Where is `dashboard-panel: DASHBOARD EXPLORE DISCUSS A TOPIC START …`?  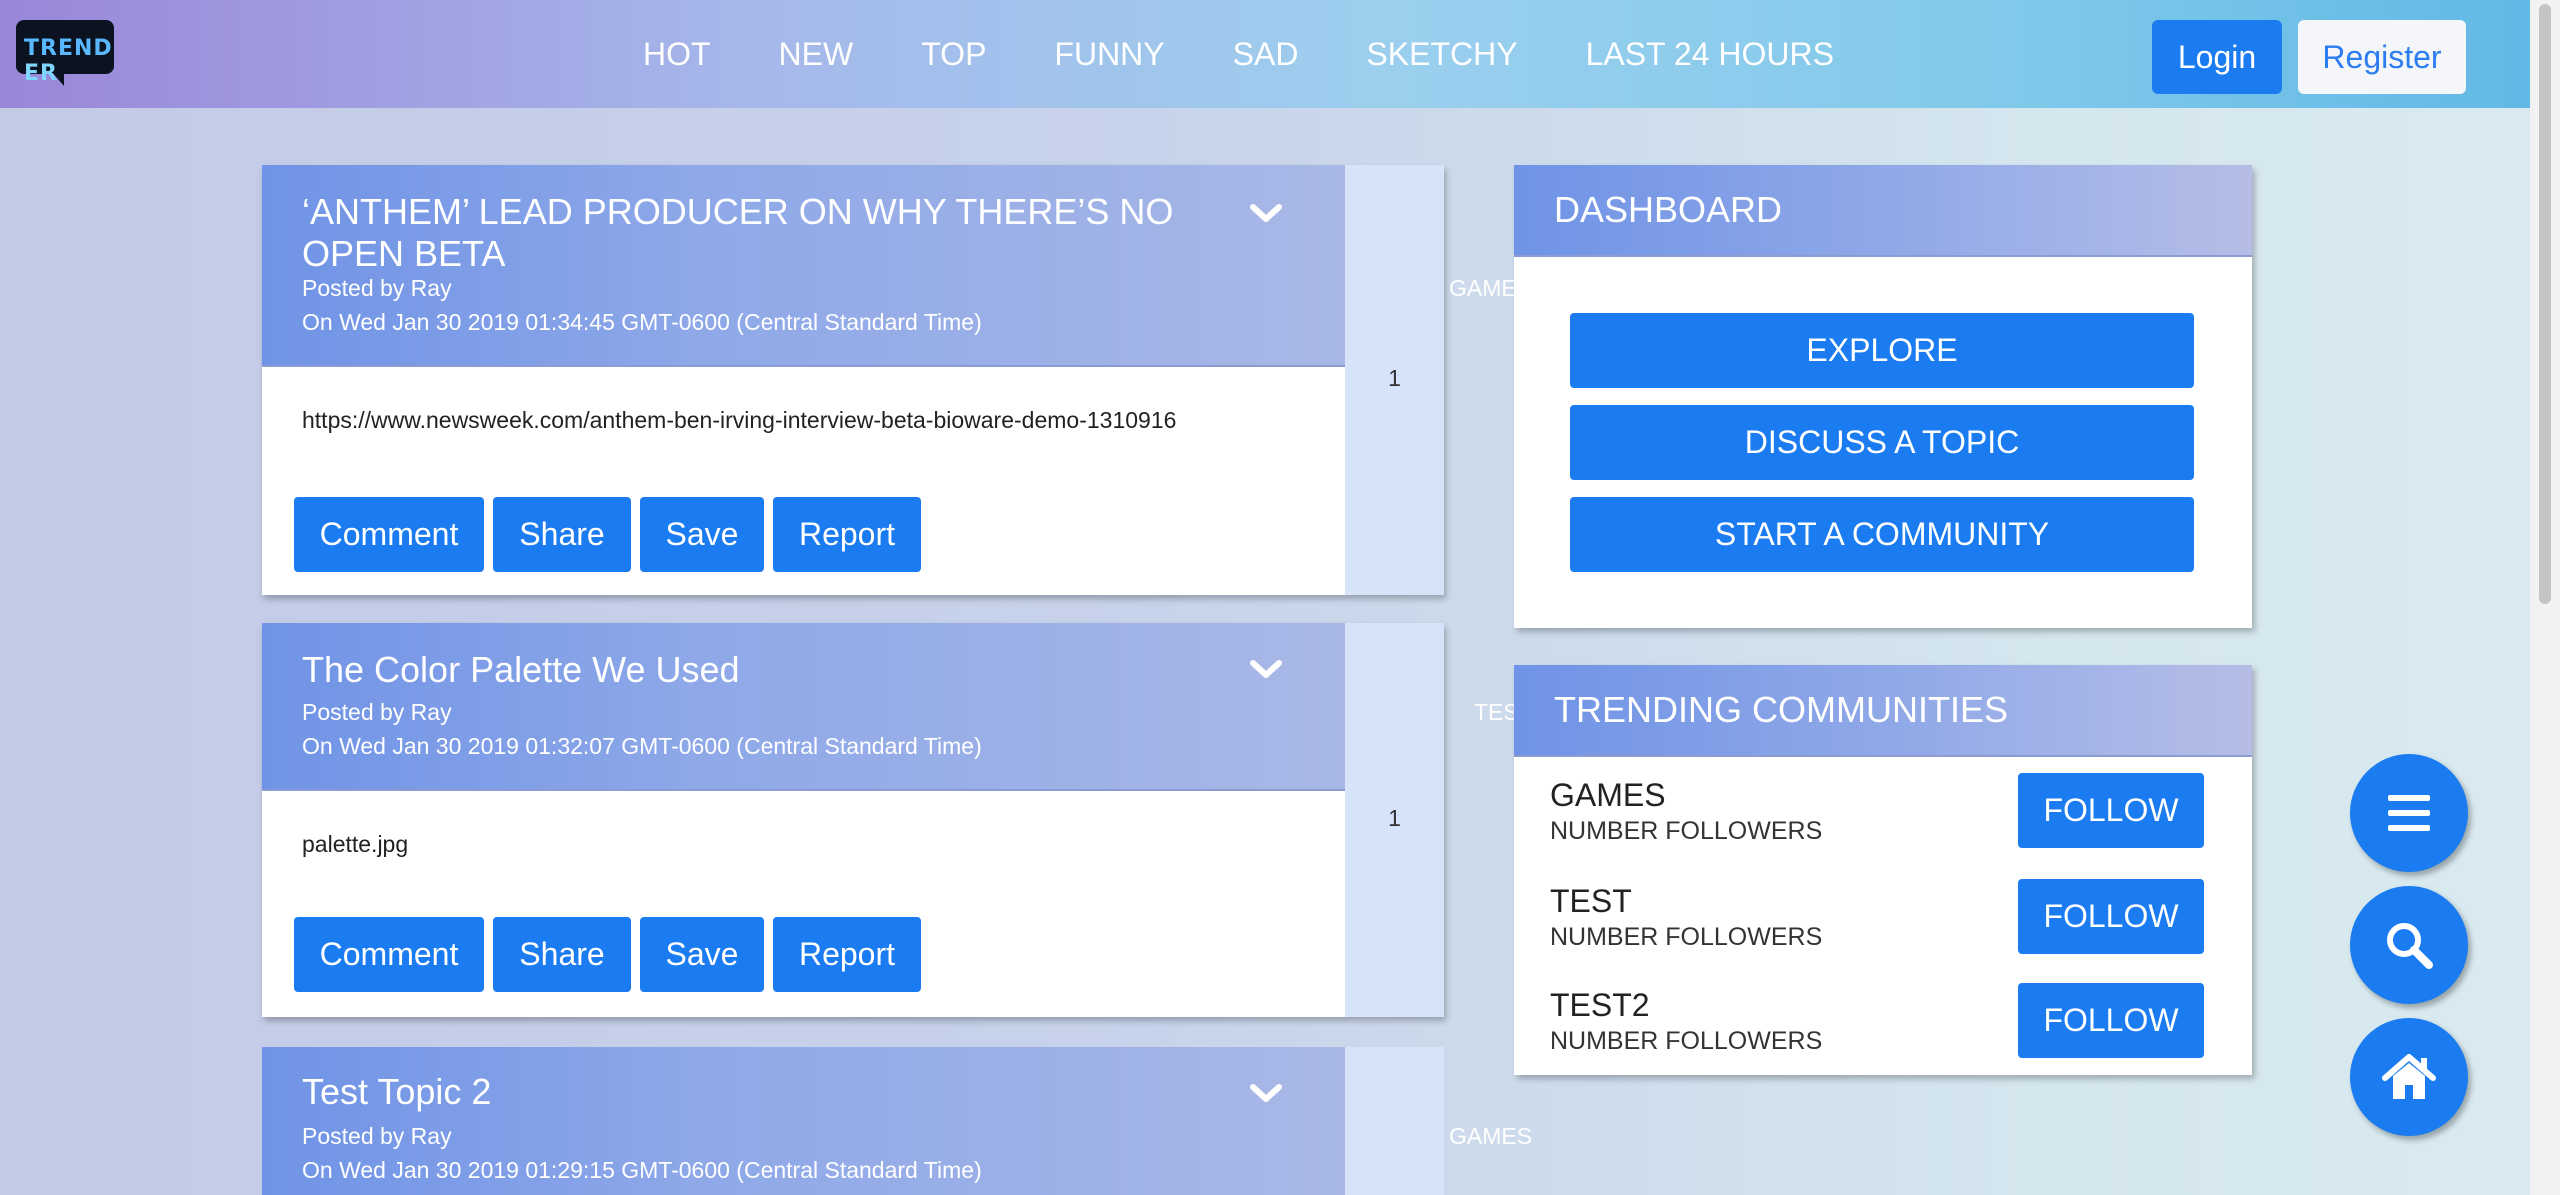
dashboard-panel: DASHBOARD EXPLORE DISCUSS A TOPIC START … is located at coordinates (1883, 396).